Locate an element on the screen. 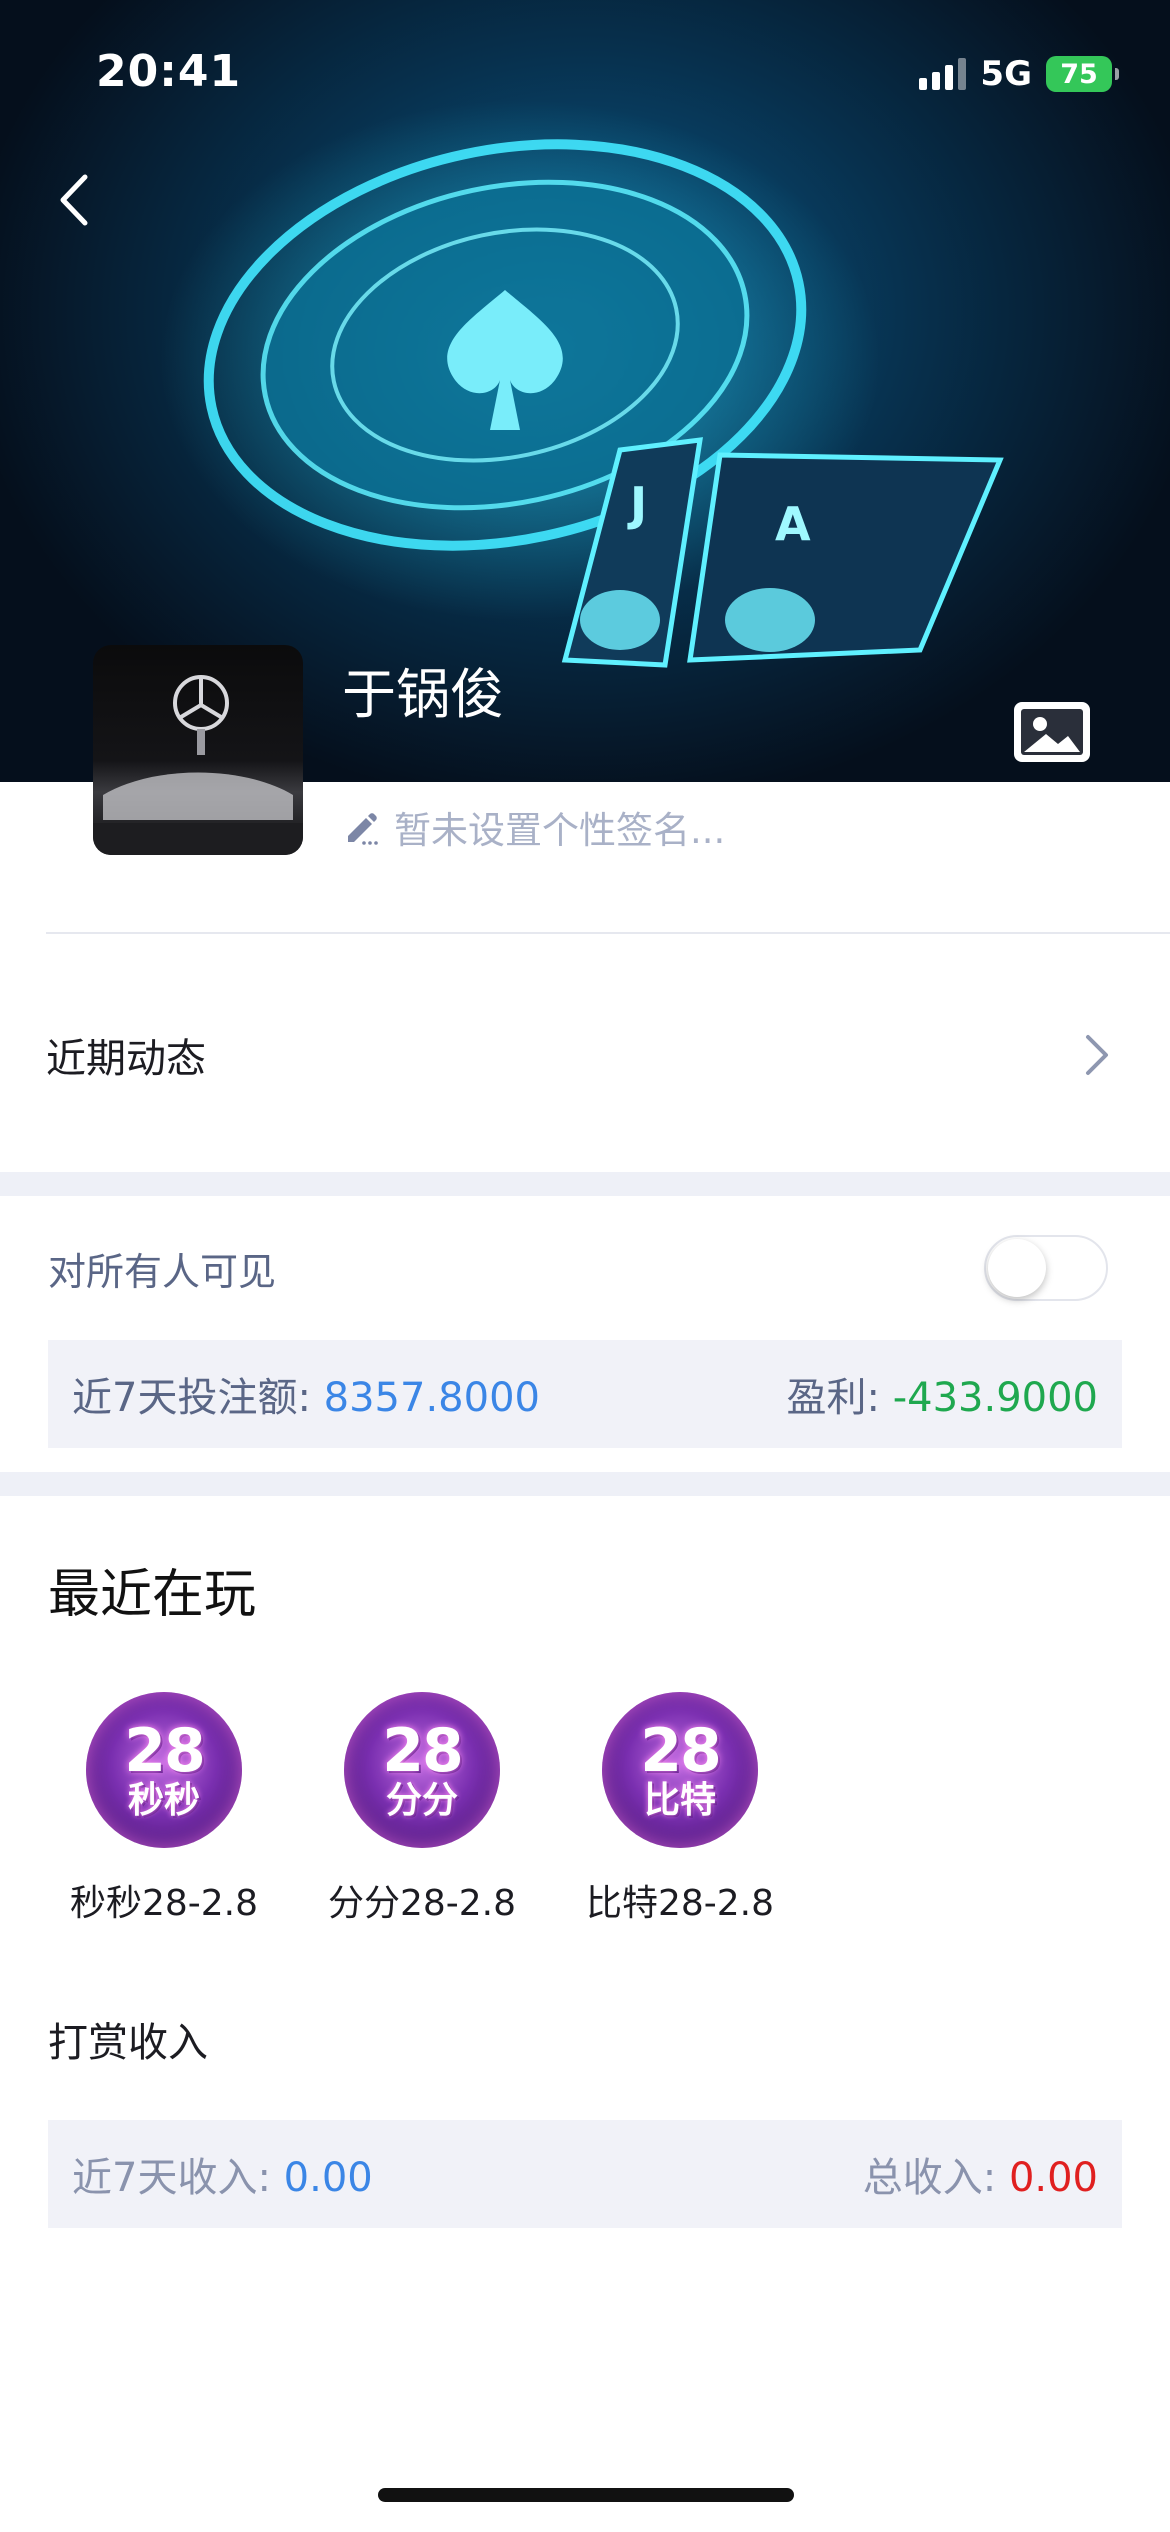  network-type: 5G is located at coordinates (1006, 74).